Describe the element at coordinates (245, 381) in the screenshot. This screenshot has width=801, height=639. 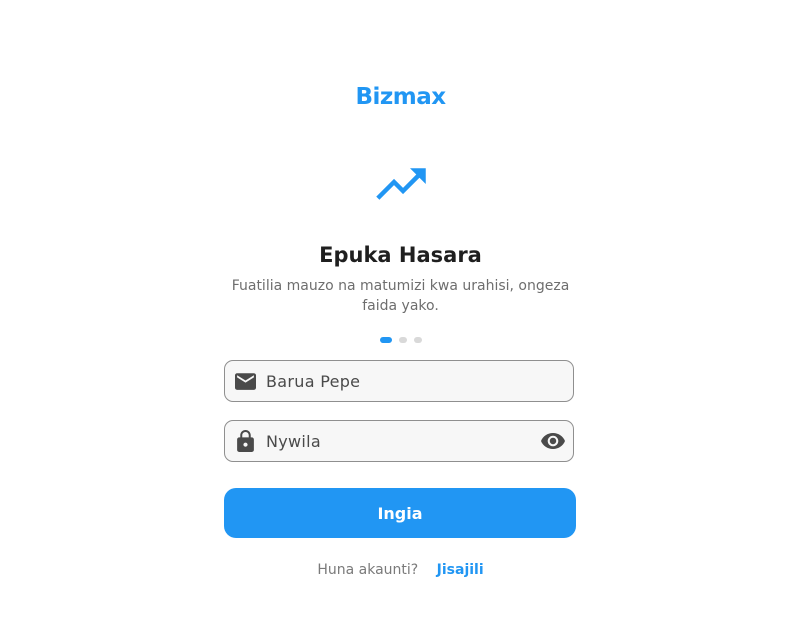
I see `mail-icon` at that location.